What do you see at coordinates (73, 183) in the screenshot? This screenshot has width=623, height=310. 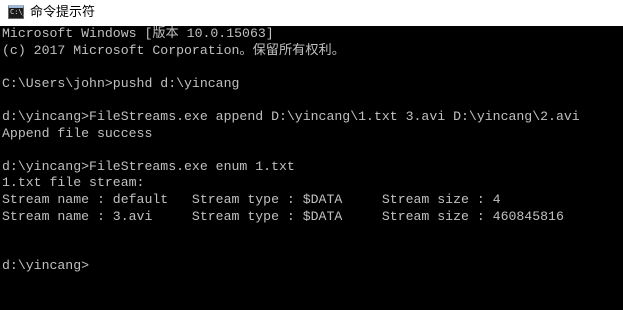 I see `console-line-stream-header: 1.txt file stream:` at bounding box center [73, 183].